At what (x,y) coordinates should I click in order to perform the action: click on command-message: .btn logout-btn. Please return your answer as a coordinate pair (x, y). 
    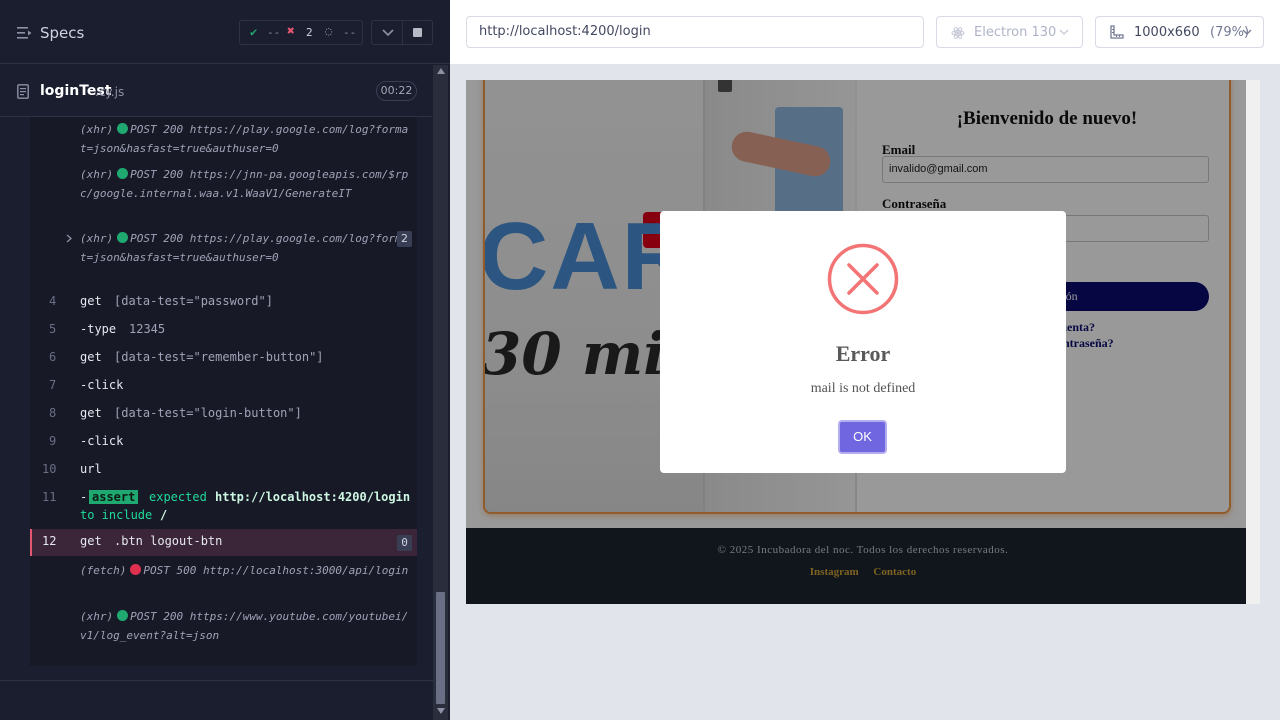
    Looking at the image, I should click on (168, 541).